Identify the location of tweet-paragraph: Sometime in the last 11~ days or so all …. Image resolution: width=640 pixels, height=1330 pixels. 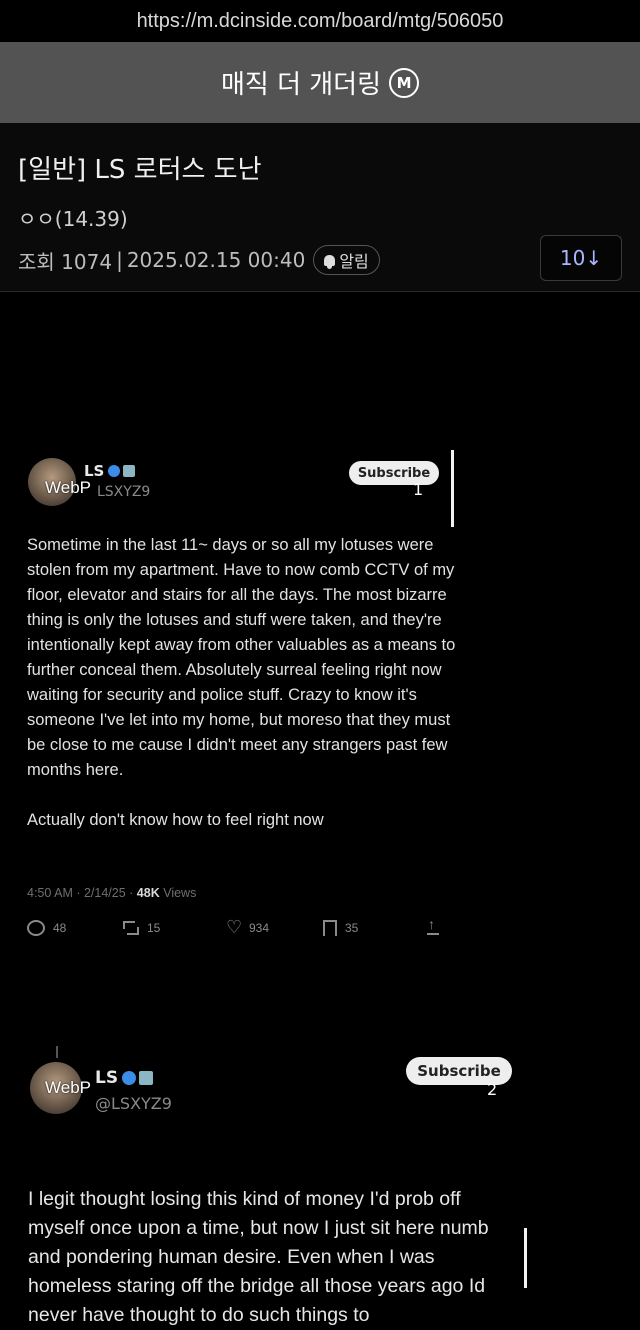
(241, 657).